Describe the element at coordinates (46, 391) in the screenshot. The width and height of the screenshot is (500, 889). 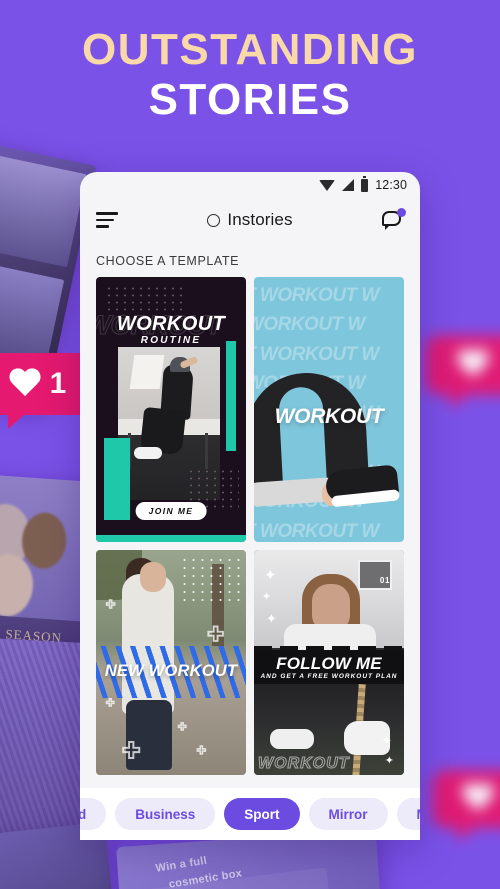
I see `like-notification-bubble: 1` at that location.